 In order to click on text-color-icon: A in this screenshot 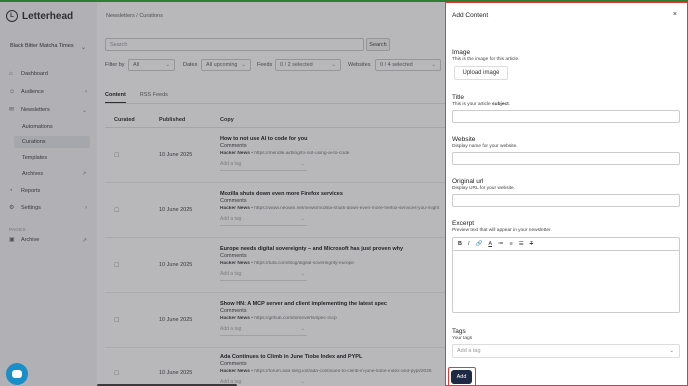, I will do `click(490, 244)`.